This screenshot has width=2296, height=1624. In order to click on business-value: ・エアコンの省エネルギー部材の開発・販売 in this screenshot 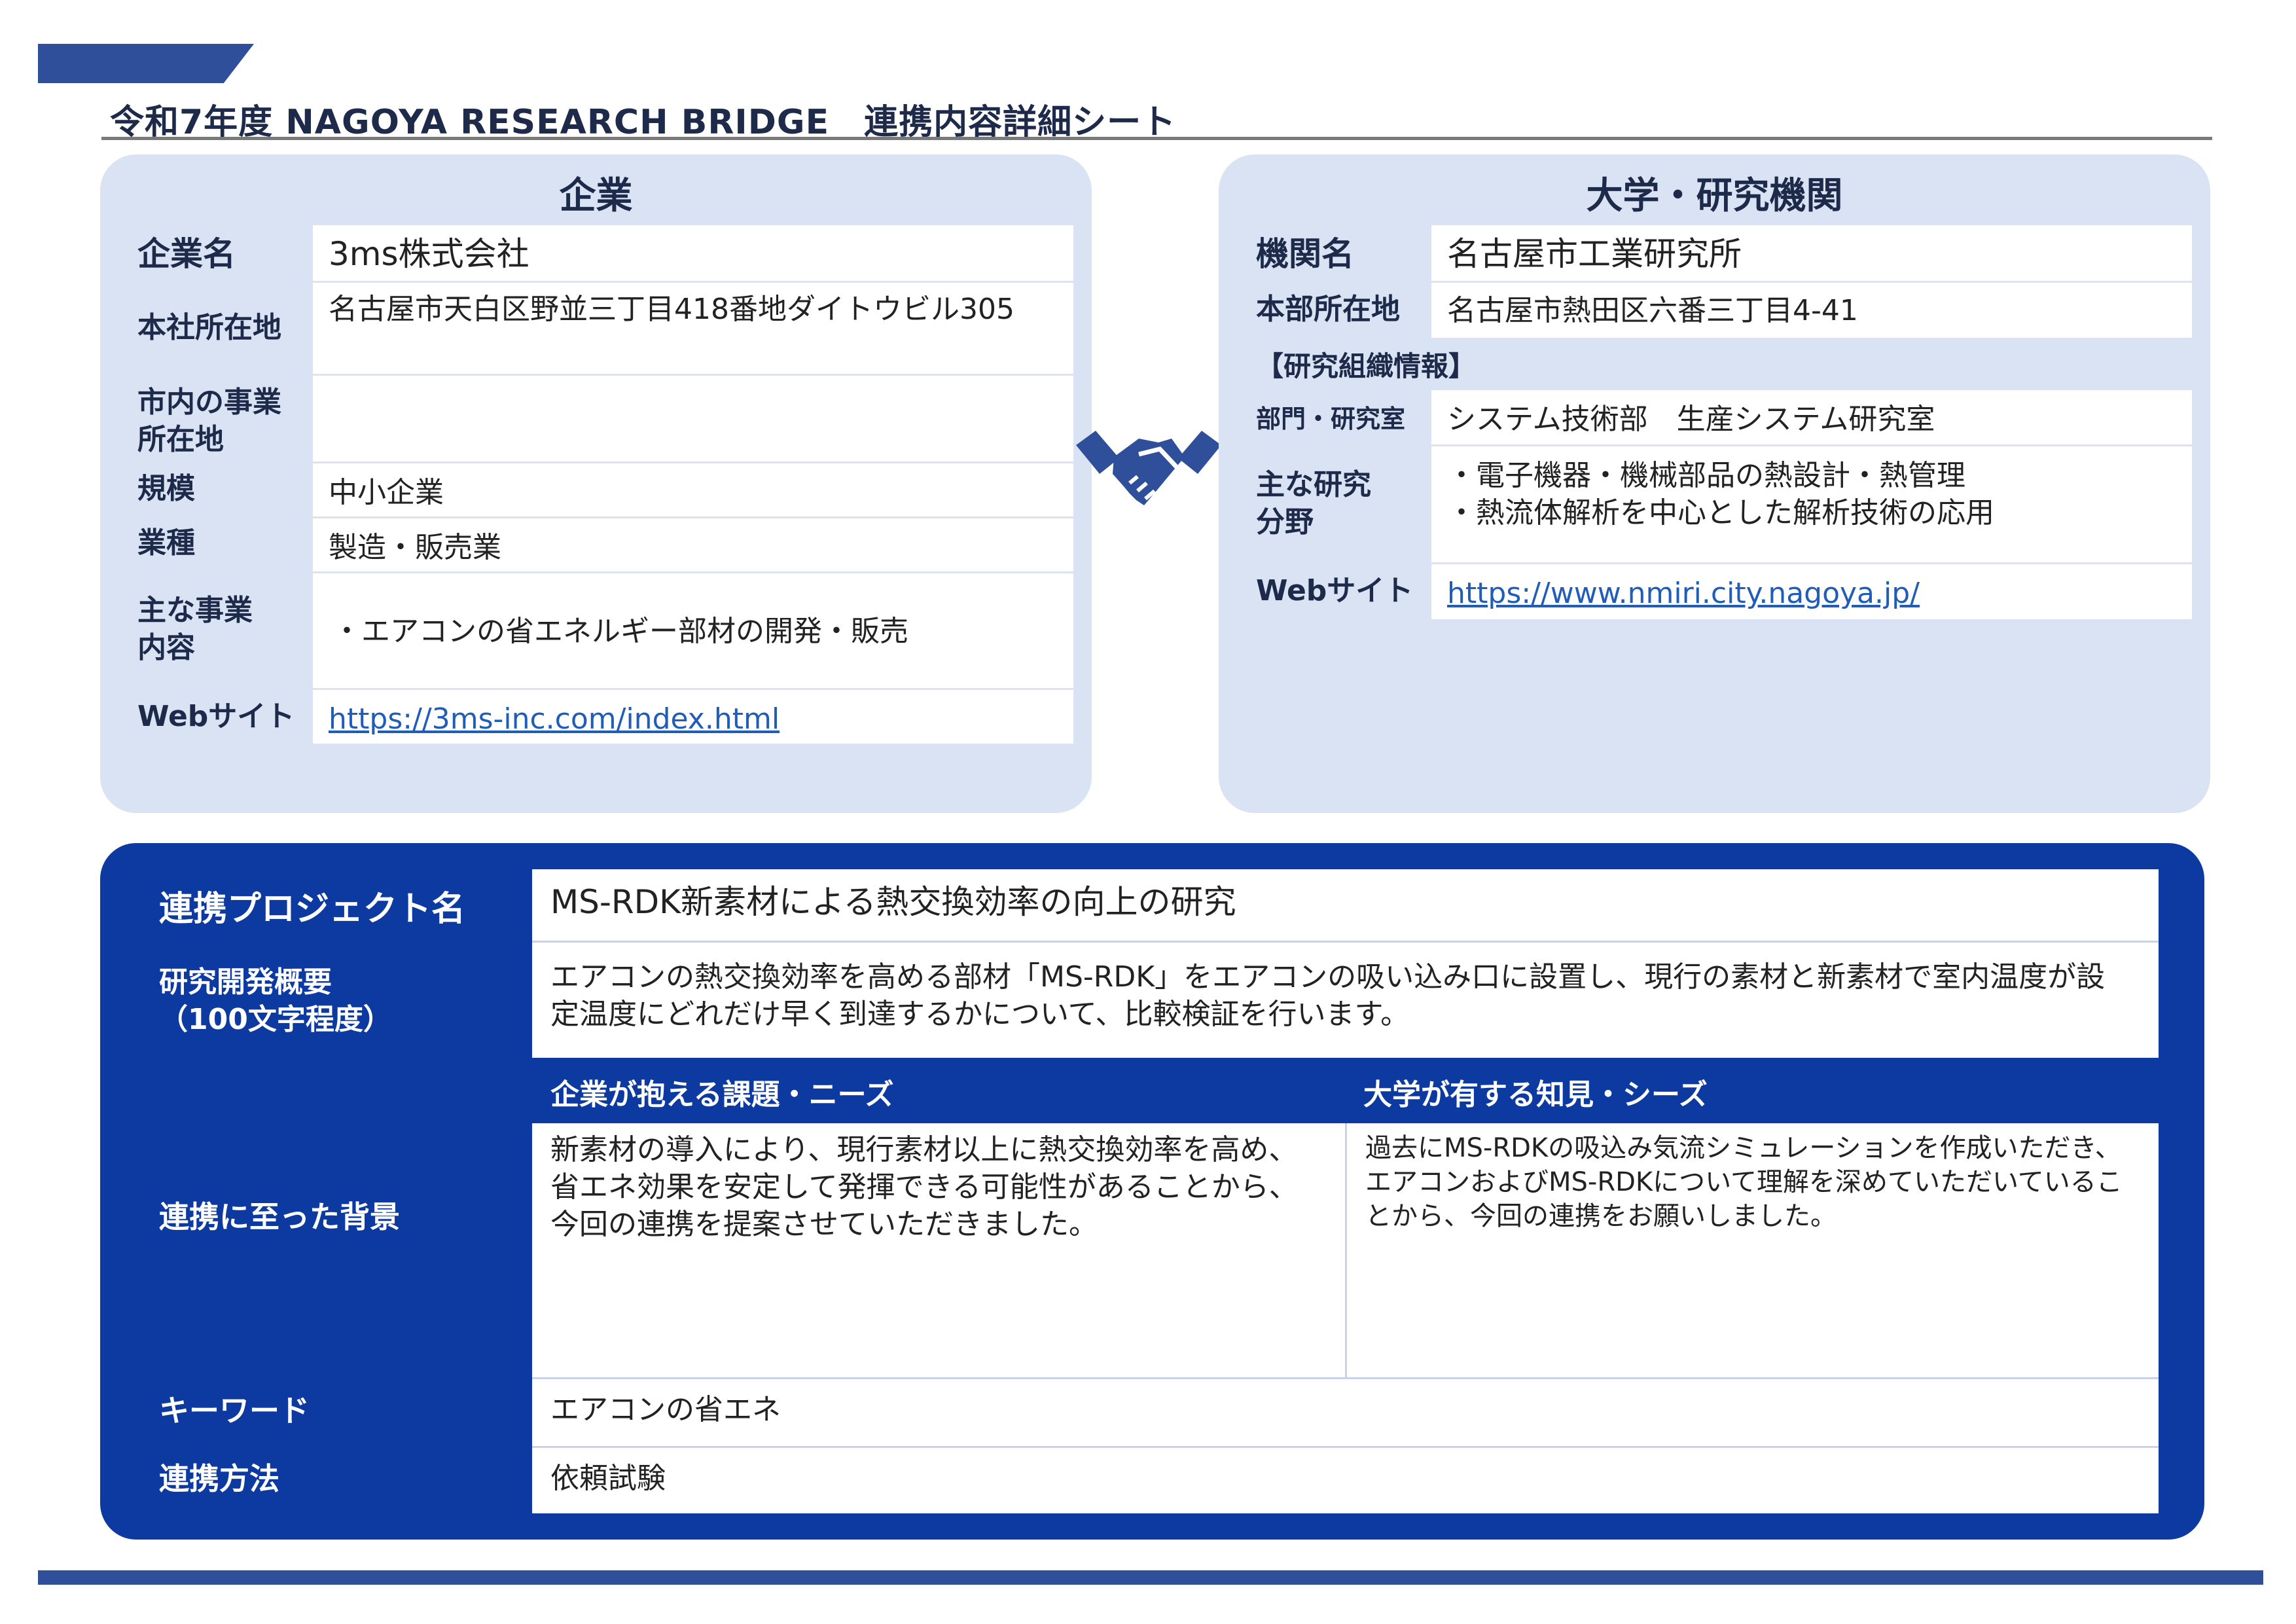, I will do `click(693, 631)`.